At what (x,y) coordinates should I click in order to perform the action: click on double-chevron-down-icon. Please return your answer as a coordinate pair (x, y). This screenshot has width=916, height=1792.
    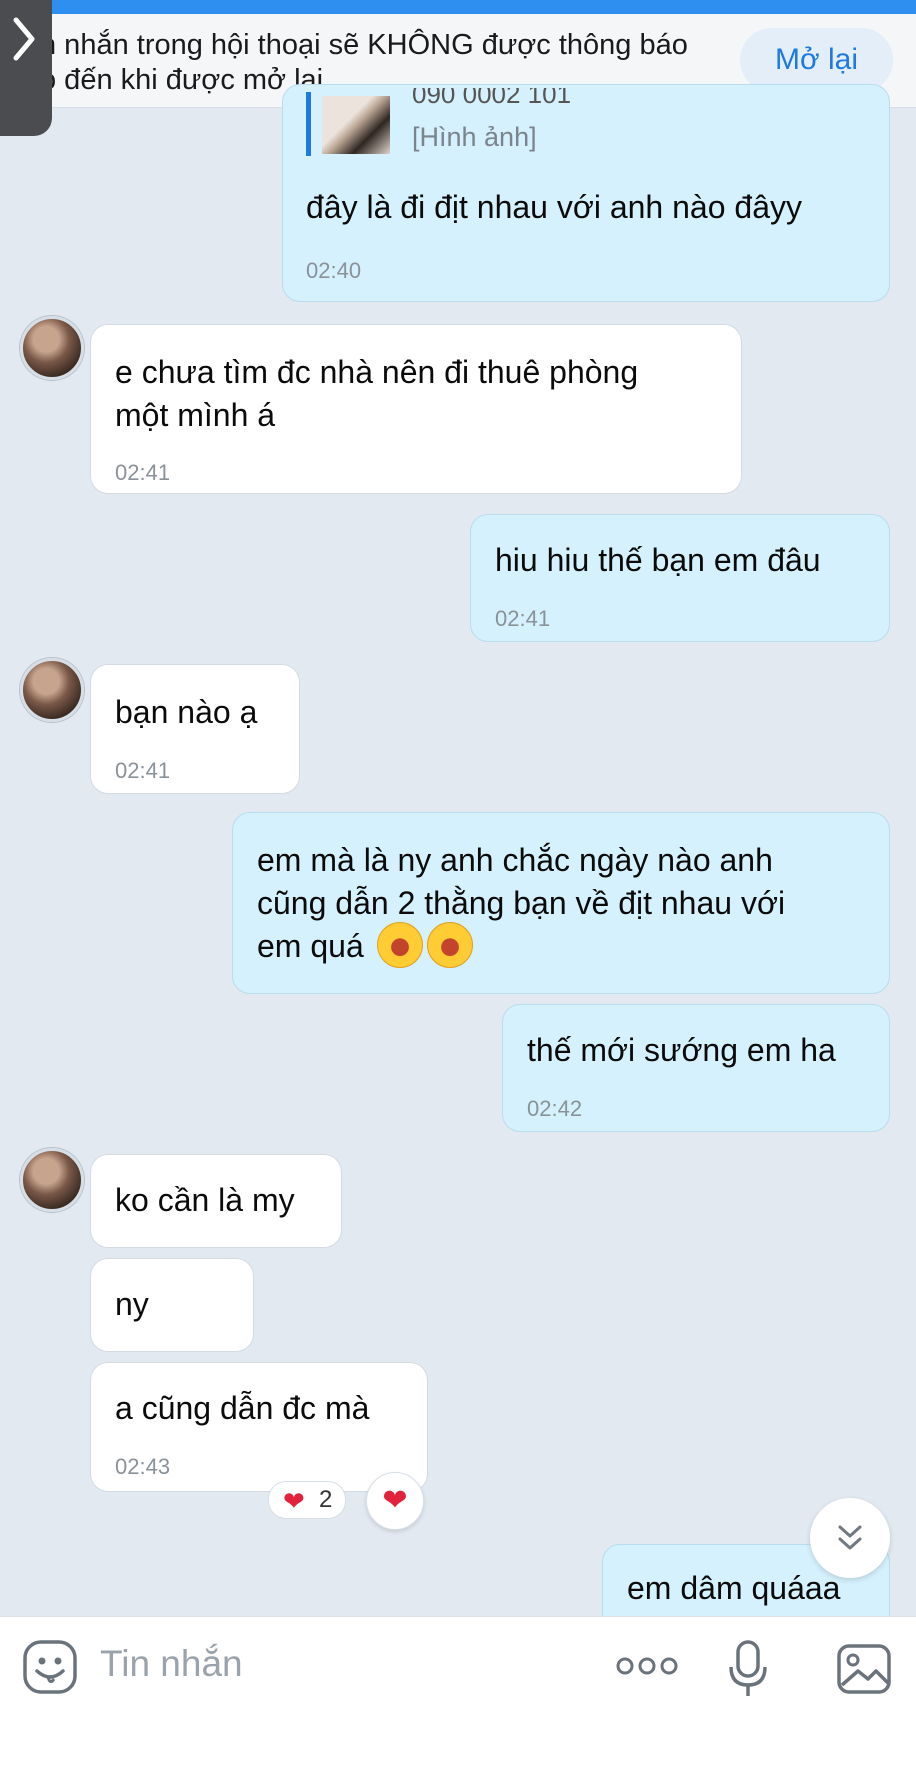
    Looking at the image, I should click on (850, 1537).